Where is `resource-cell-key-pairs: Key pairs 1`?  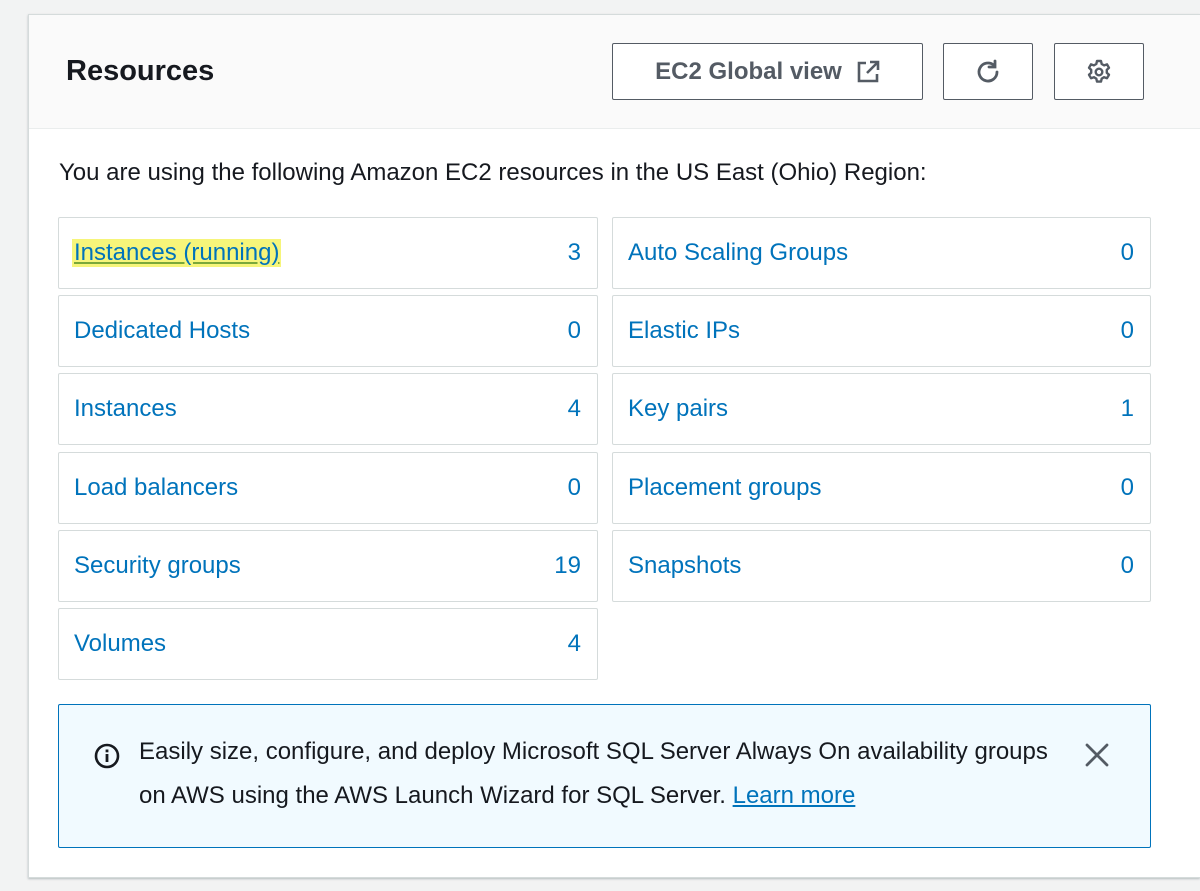 resource-cell-key-pairs: Key pairs 1 is located at coordinates (881, 409).